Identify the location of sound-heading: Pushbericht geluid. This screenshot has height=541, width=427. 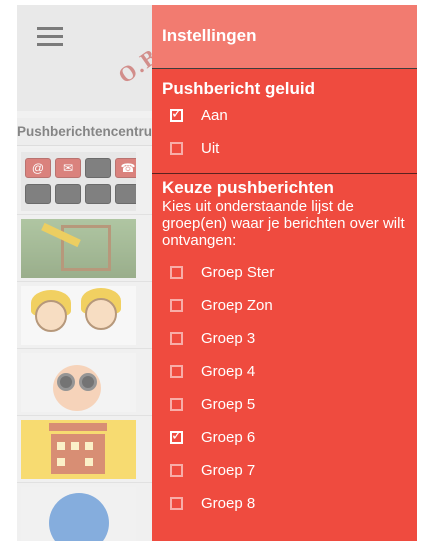
(239, 88).